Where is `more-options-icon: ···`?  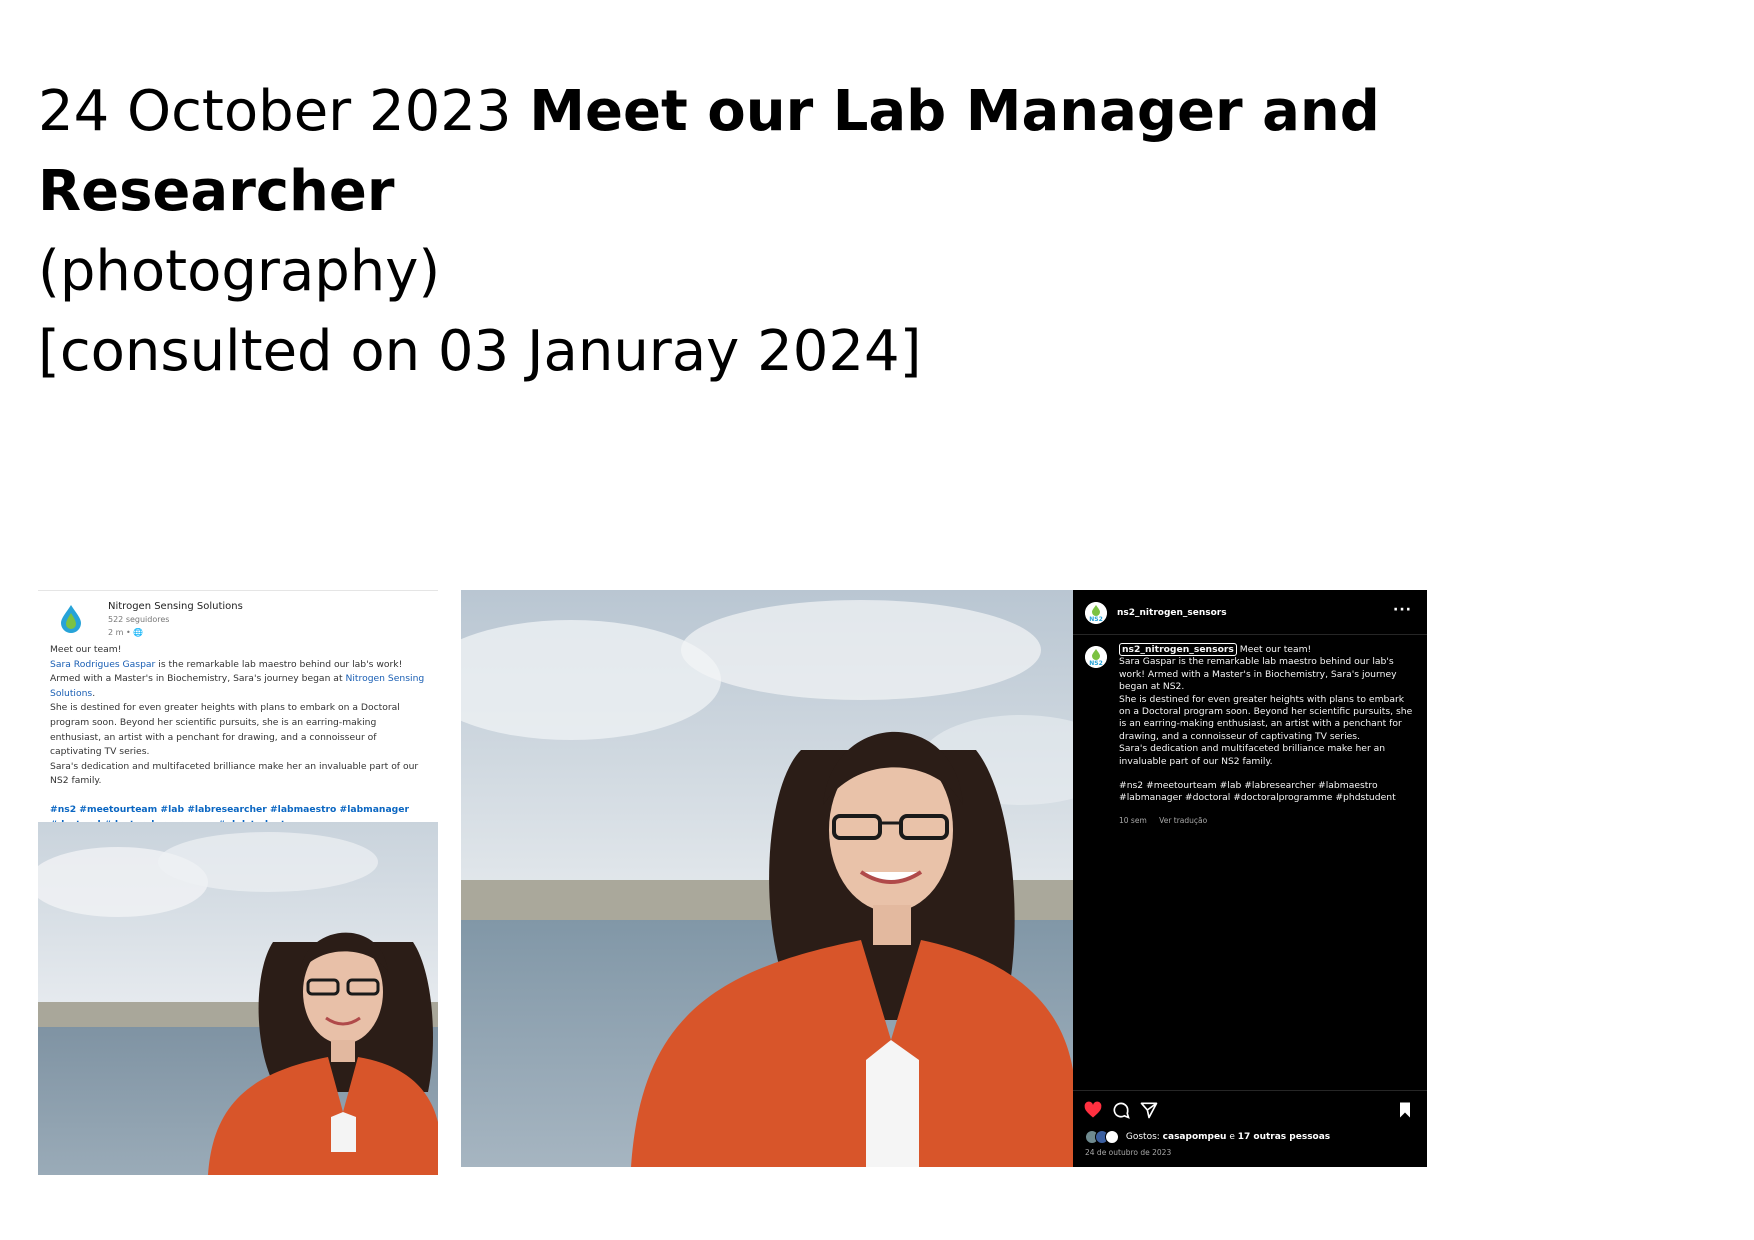 more-options-icon: ··· is located at coordinates (1402, 610).